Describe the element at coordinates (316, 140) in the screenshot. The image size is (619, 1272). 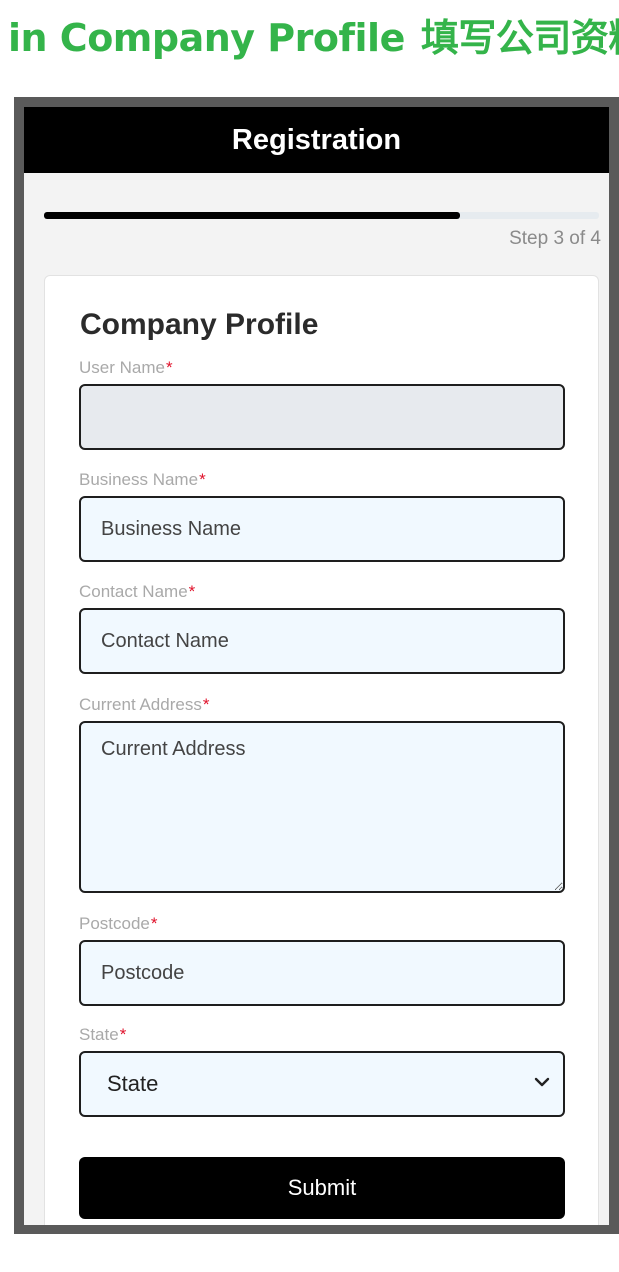
I see `page-title: Registration` at that location.